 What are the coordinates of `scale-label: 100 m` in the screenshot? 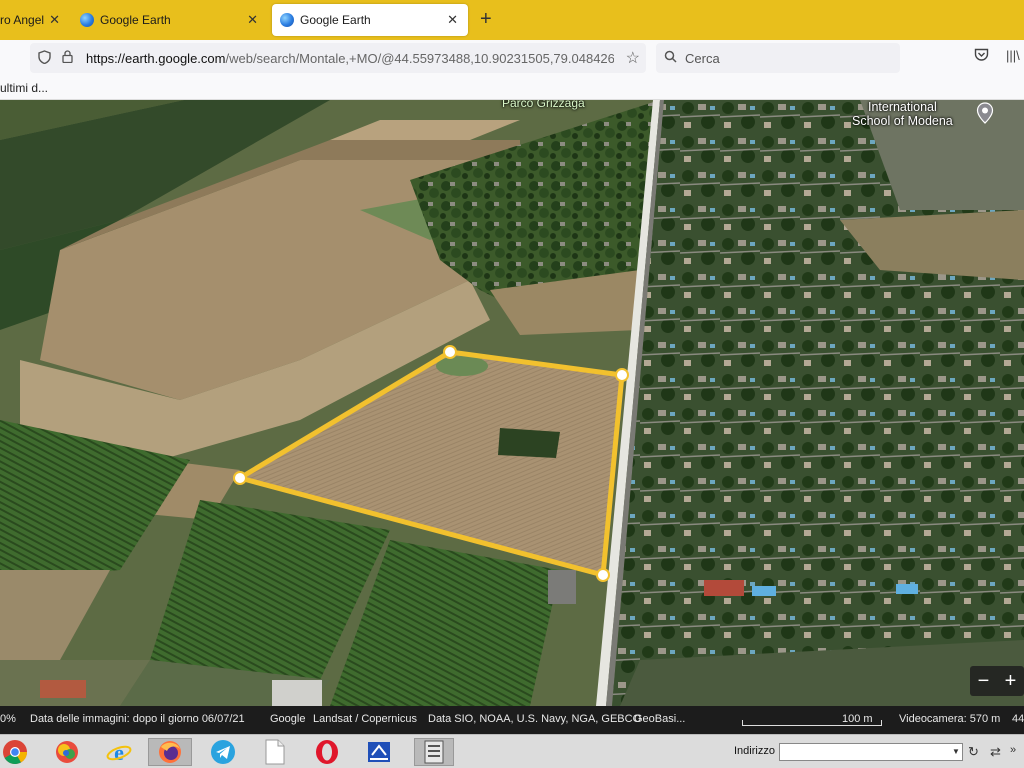 It's located at (857, 719).